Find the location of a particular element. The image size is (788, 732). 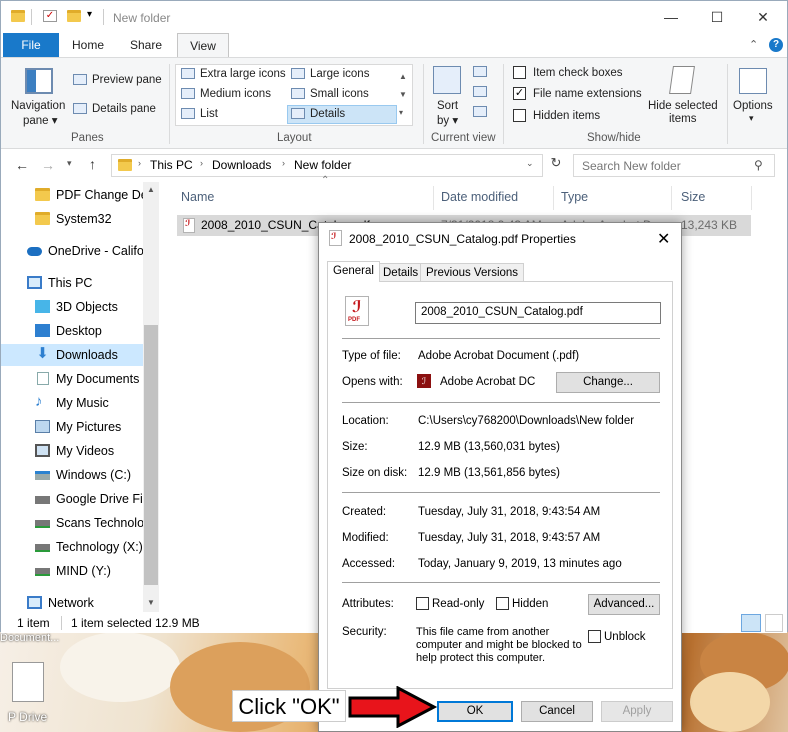

properties-check-icon: ✓ is located at coordinates (50, 16).